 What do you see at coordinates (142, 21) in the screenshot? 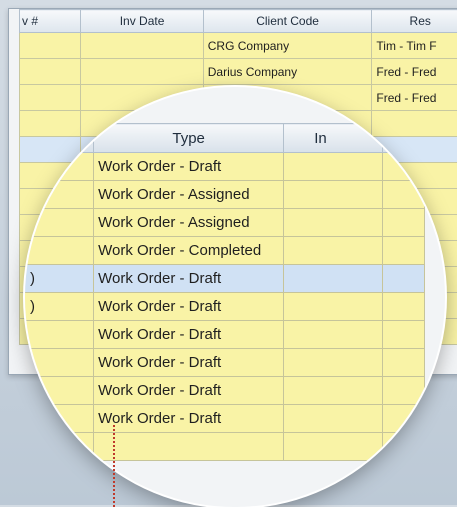
I see `column-header-inv-date: Inv Date` at bounding box center [142, 21].